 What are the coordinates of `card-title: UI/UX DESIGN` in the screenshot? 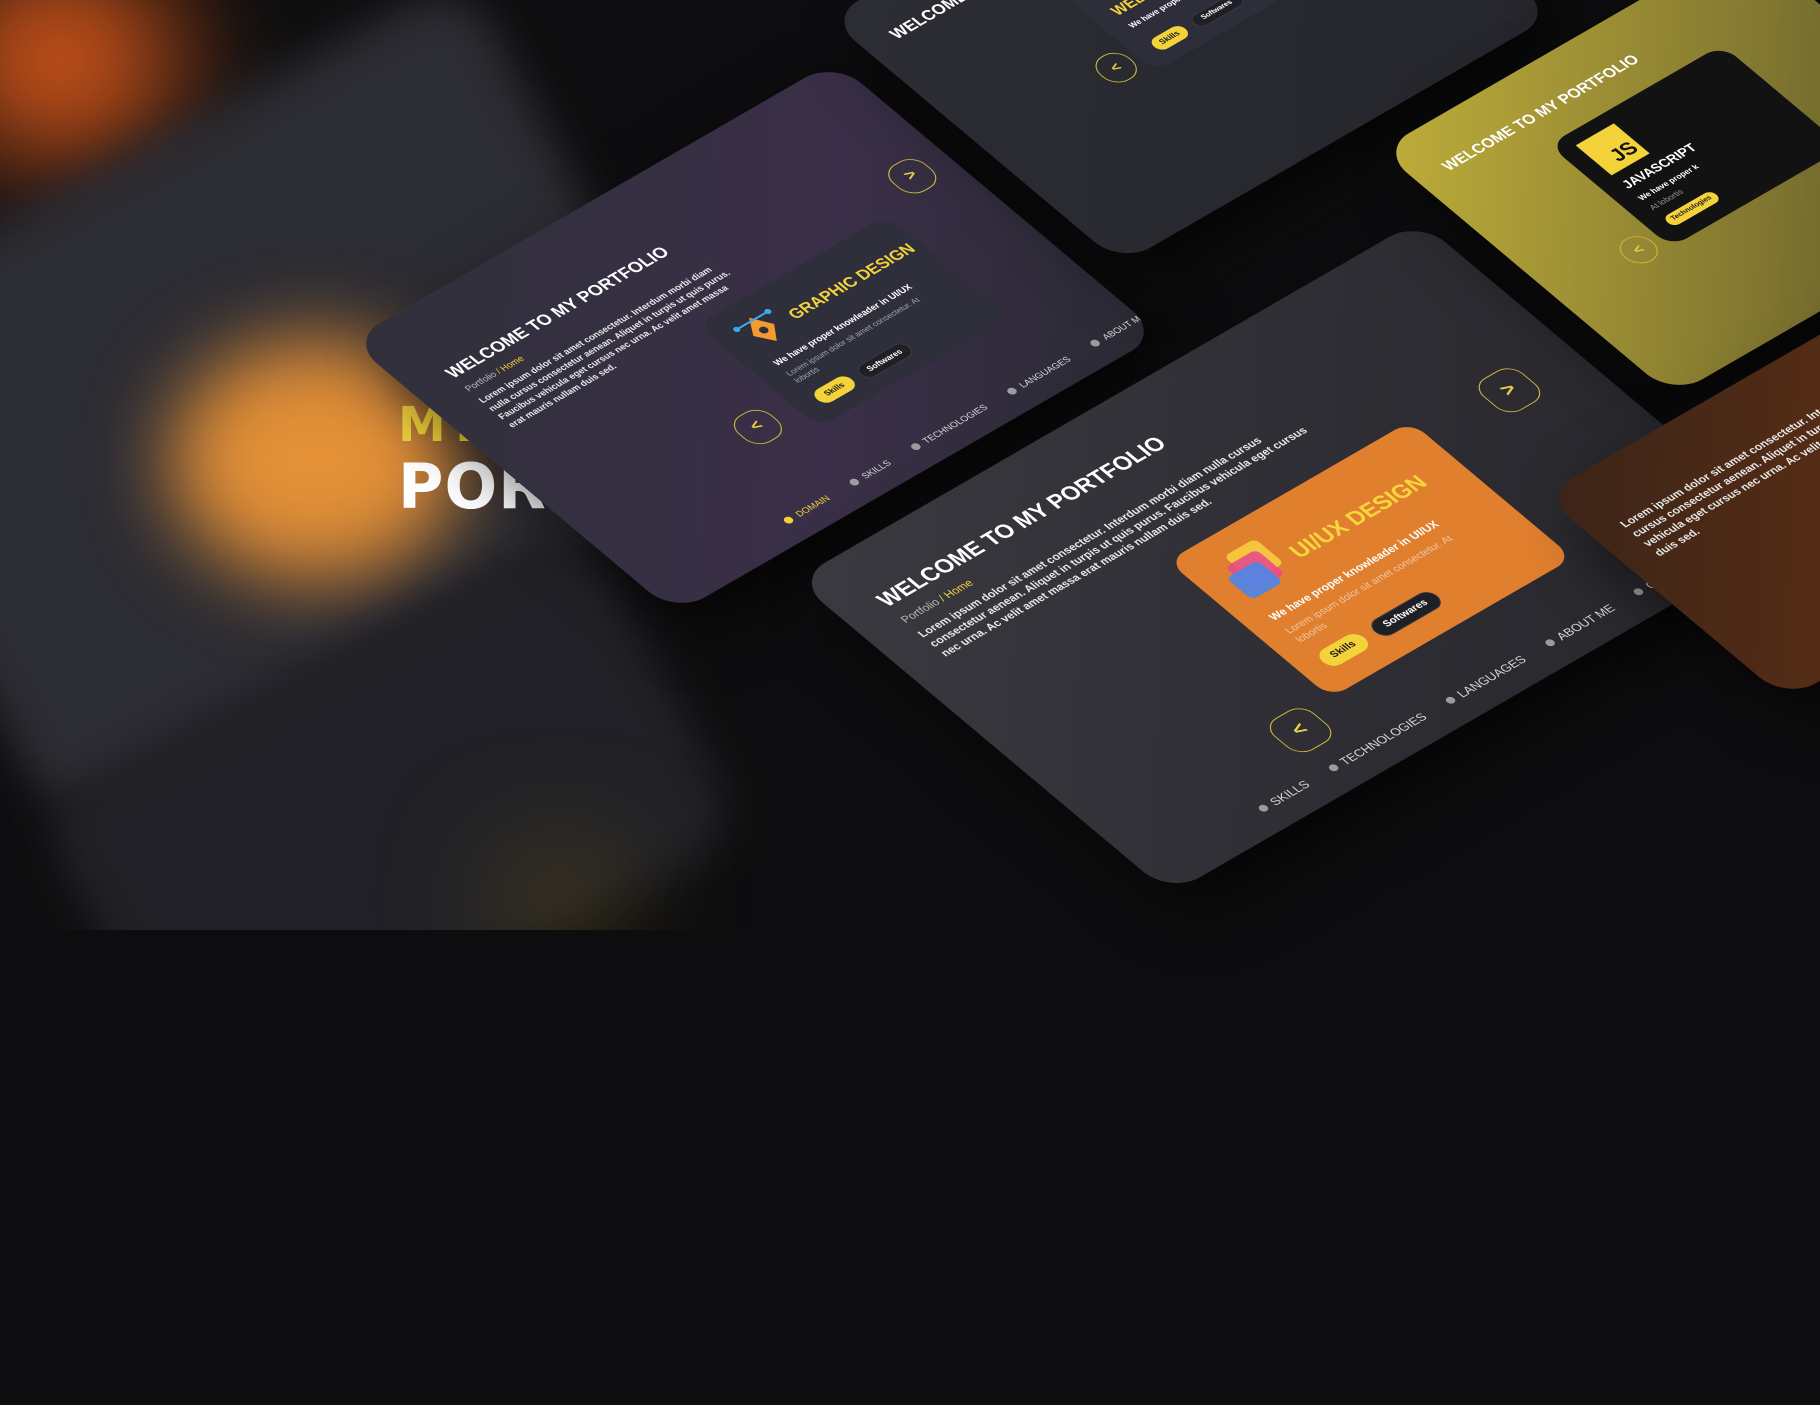 It's located at (1358, 516).